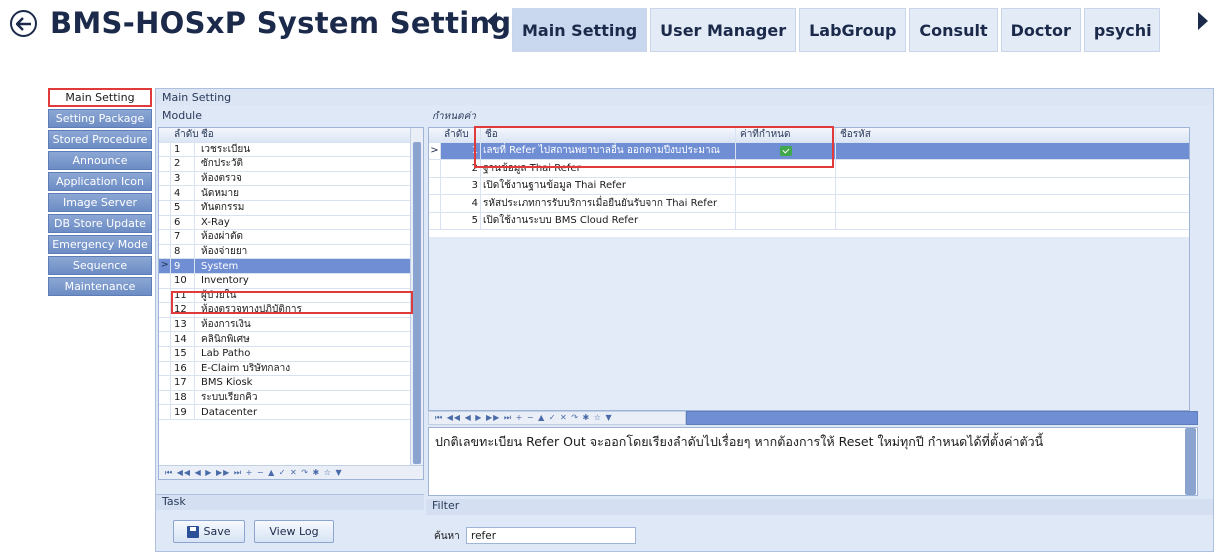 Image resolution: width=1214 pixels, height=552 pixels. I want to click on save-button: Save, so click(209, 531).